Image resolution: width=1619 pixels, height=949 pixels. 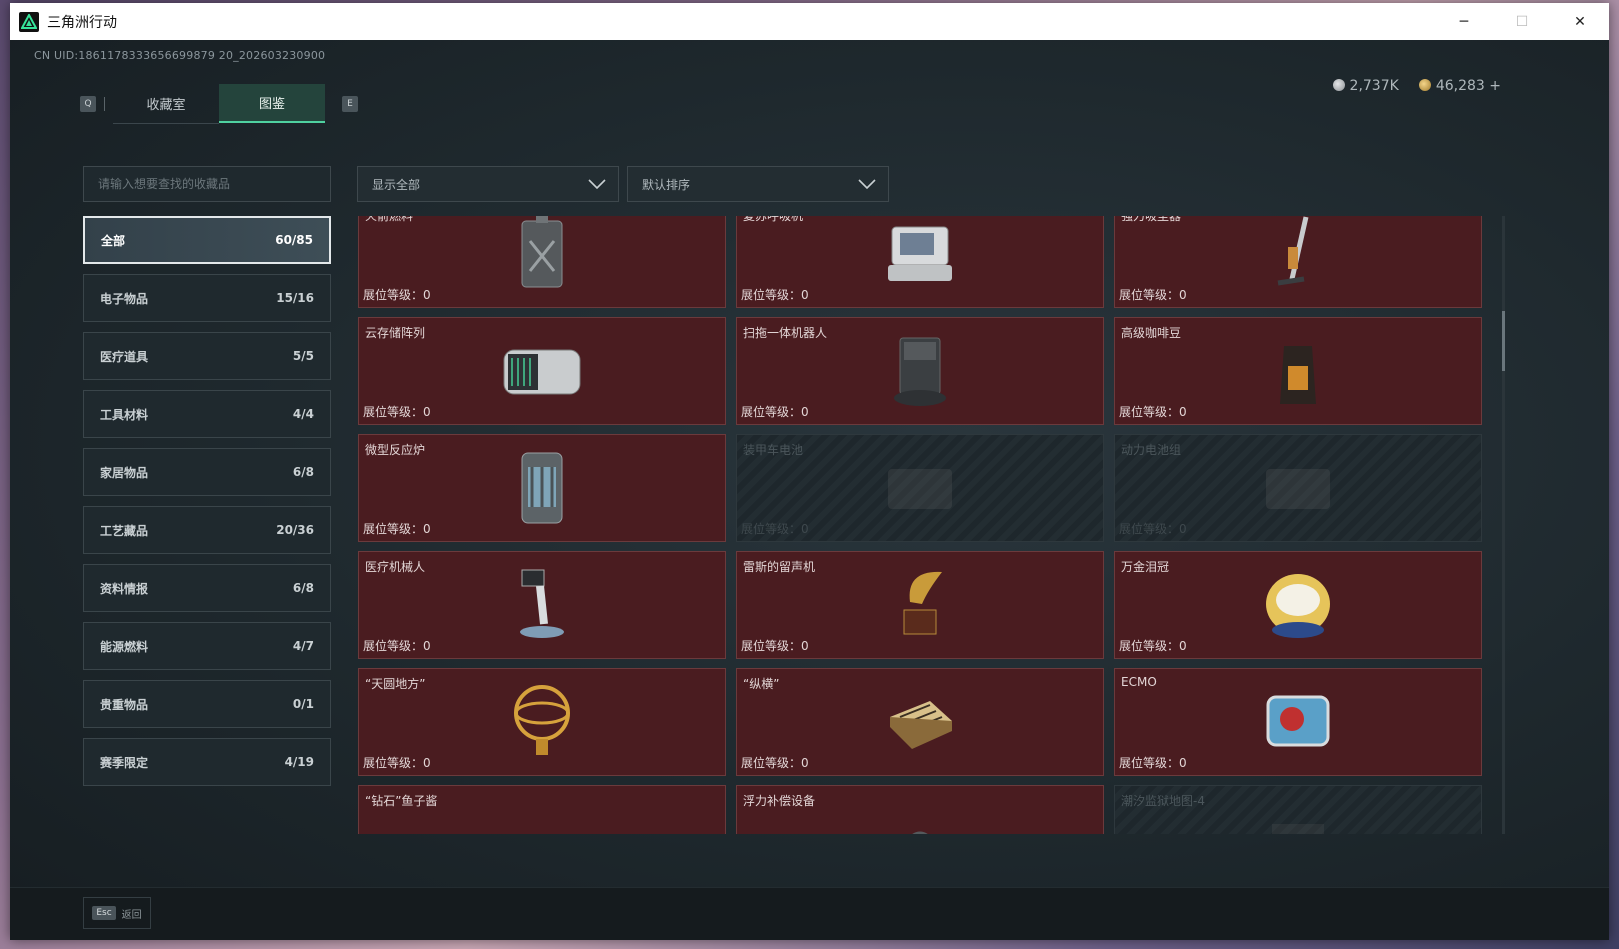 What do you see at coordinates (1151, 219) in the screenshot?
I see `item-name: 强力吸尘器` at bounding box center [1151, 219].